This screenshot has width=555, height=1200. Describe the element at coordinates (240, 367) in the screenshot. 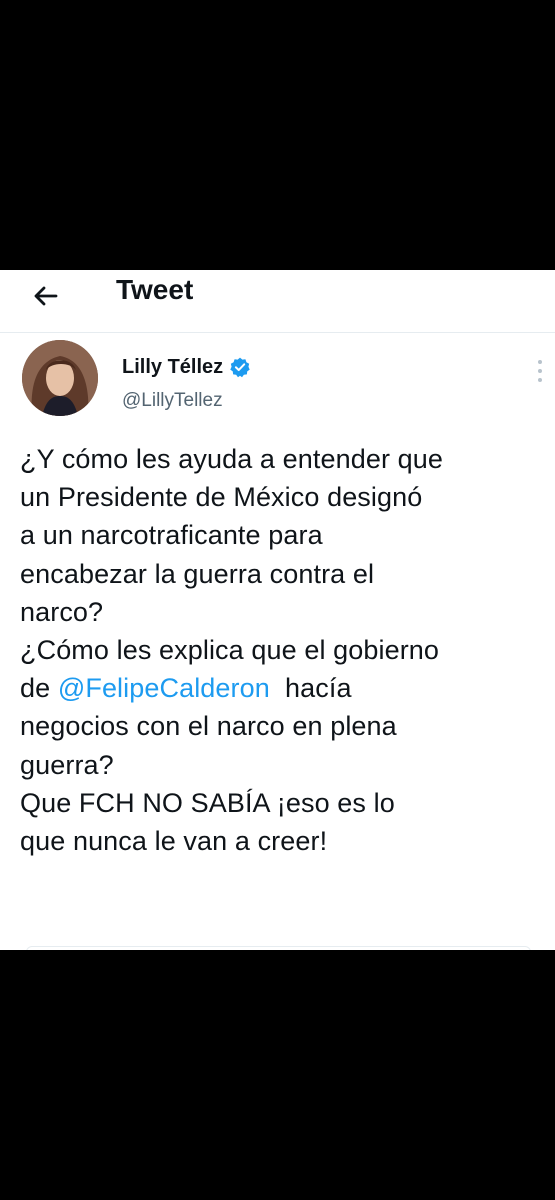

I see `verified-badge-icon` at that location.